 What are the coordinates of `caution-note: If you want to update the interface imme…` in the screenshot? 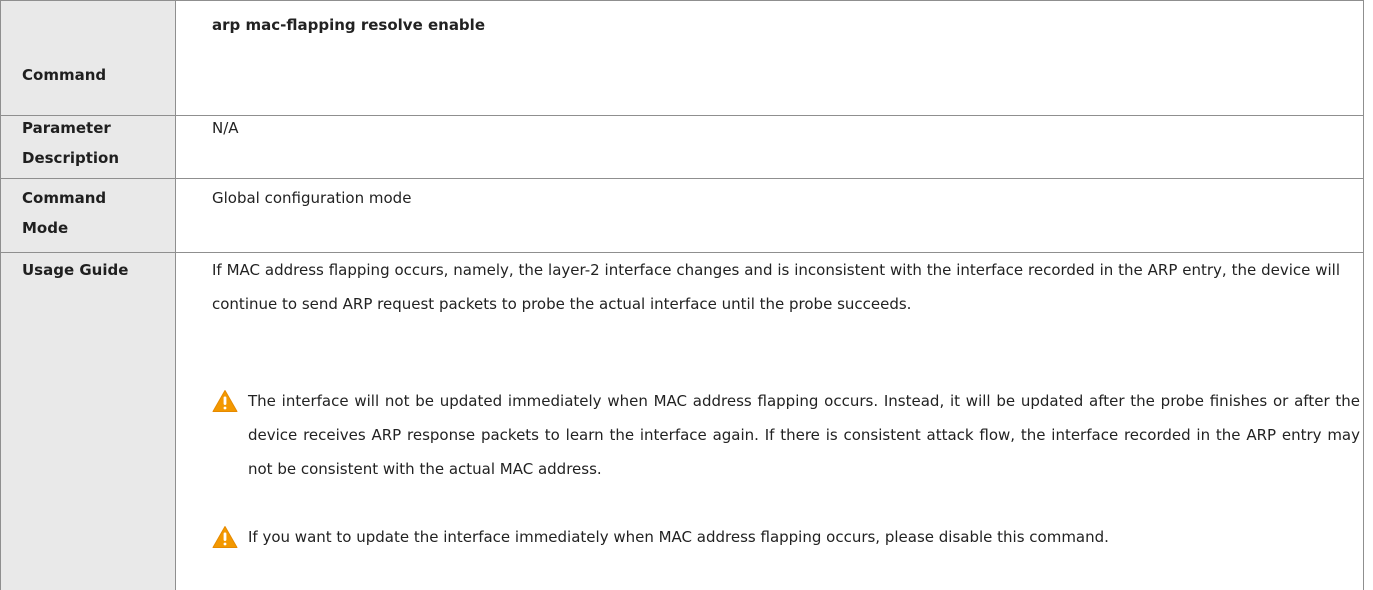 It's located at (786, 537).